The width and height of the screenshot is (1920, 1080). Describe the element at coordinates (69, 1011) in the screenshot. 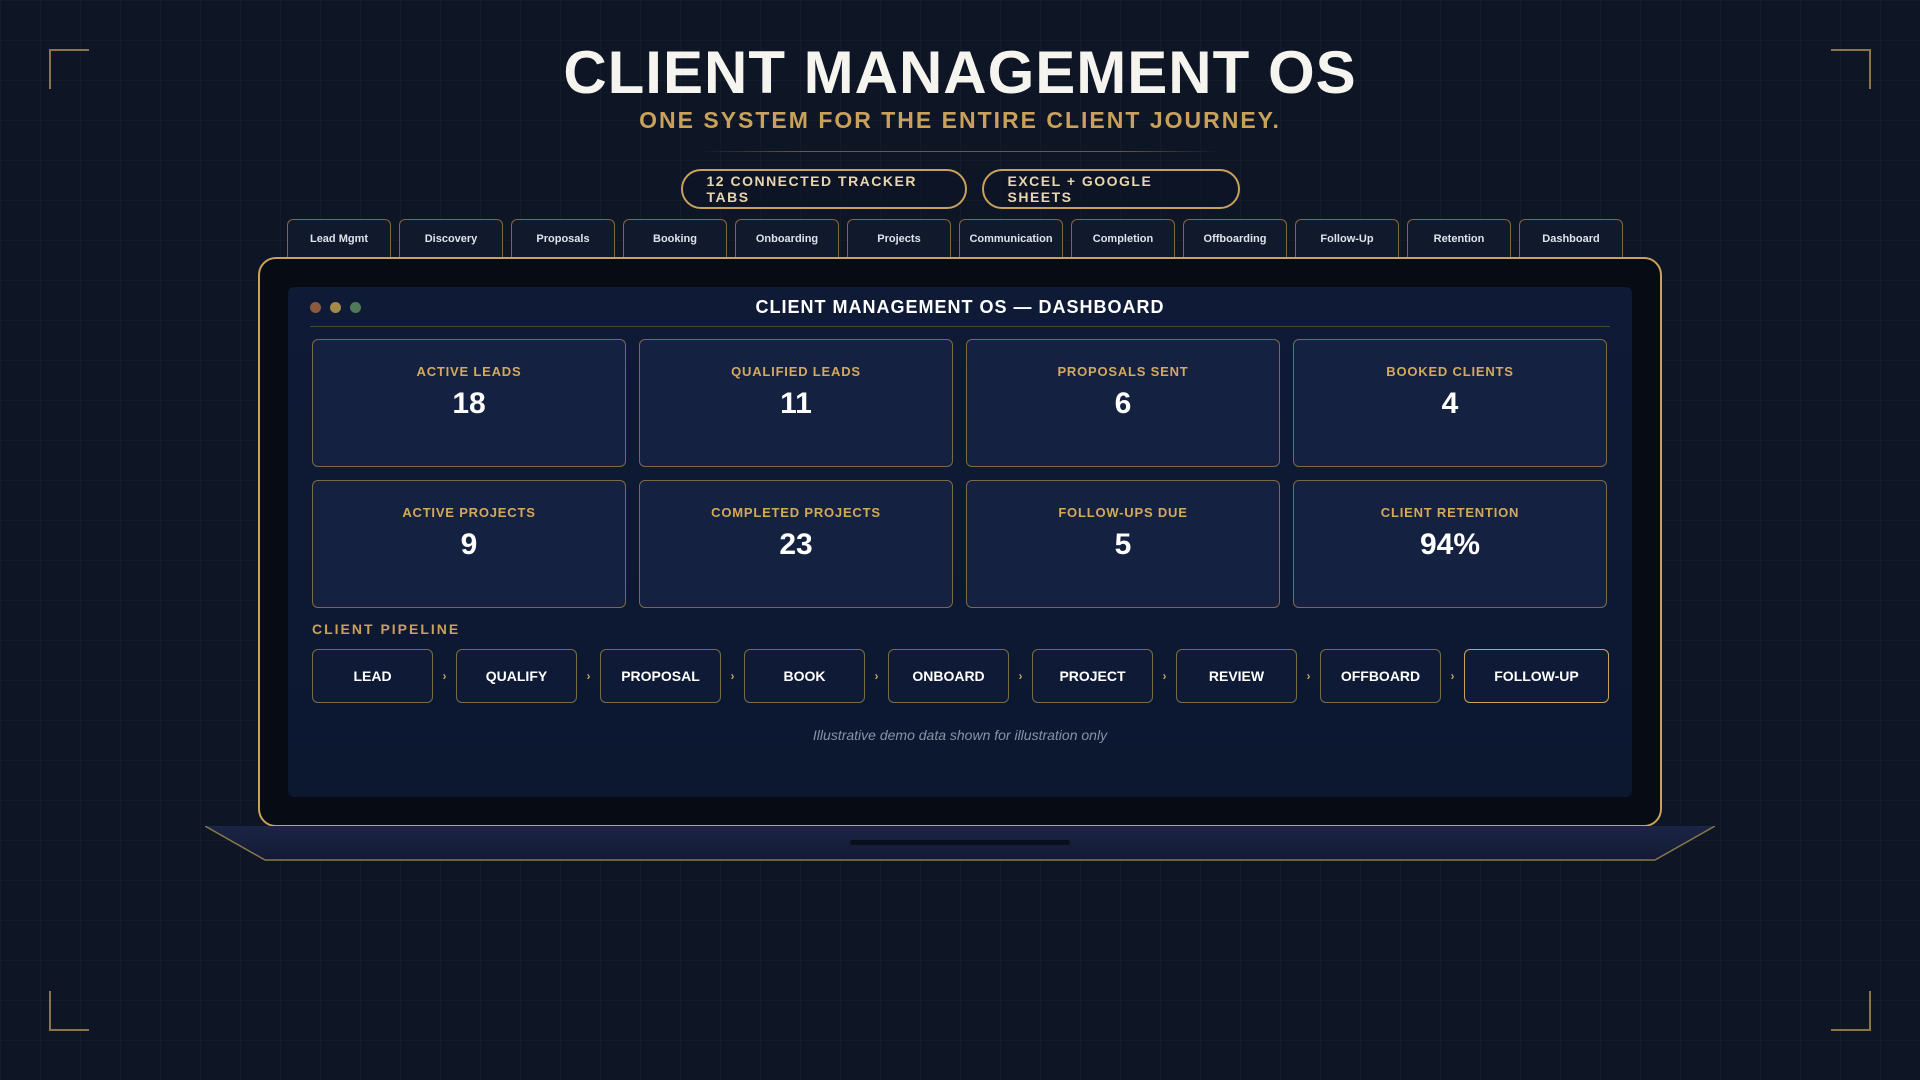

I see `corner-bracket-bottom-left` at that location.